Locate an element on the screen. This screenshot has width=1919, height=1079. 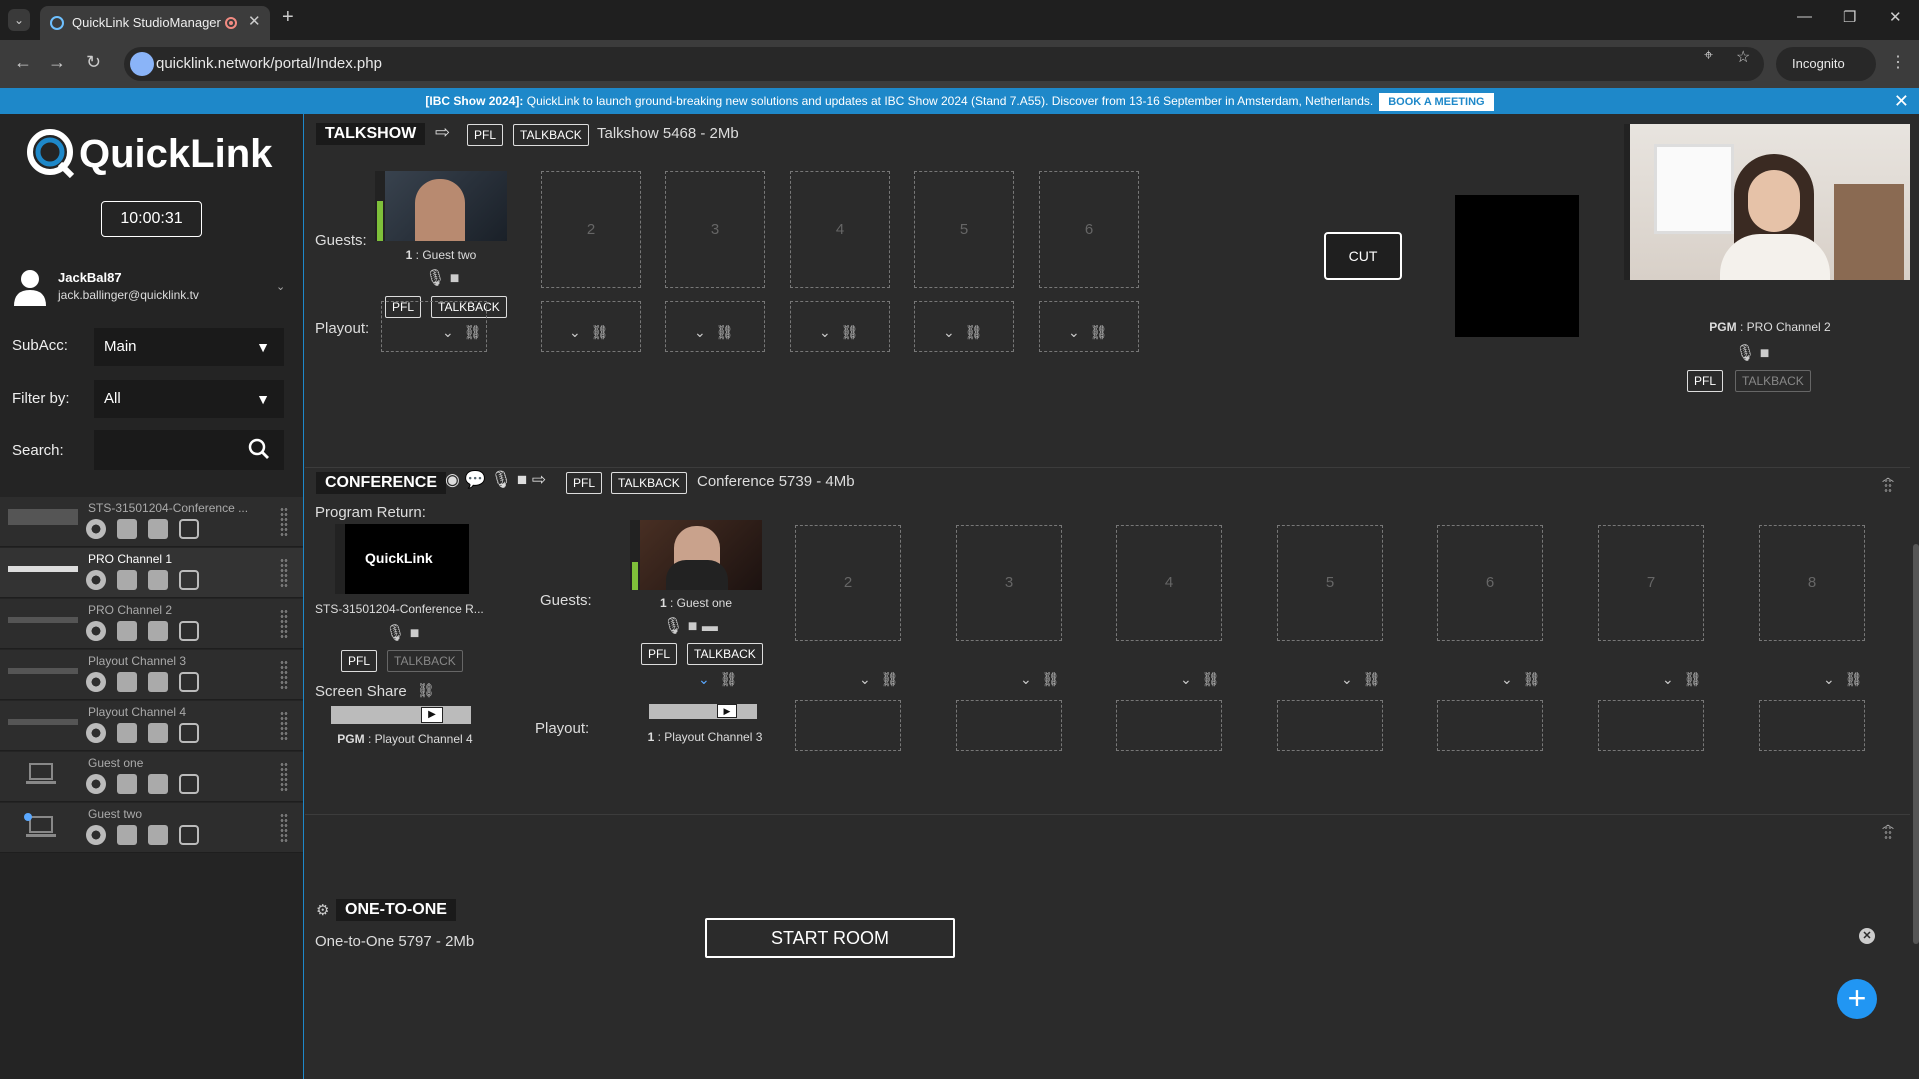
new-tab-button: + is located at coordinates (288, 17).